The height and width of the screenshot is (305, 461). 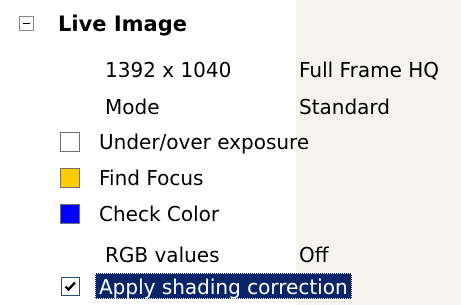 I want to click on check-color-label: Check Color, so click(x=159, y=214).